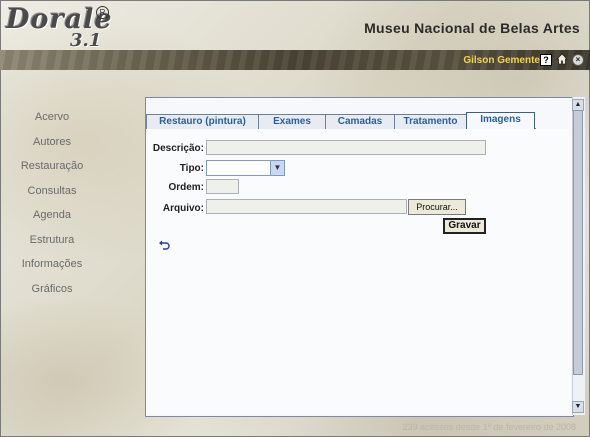  What do you see at coordinates (86, 40) in the screenshot?
I see `logo-version: 3.1` at bounding box center [86, 40].